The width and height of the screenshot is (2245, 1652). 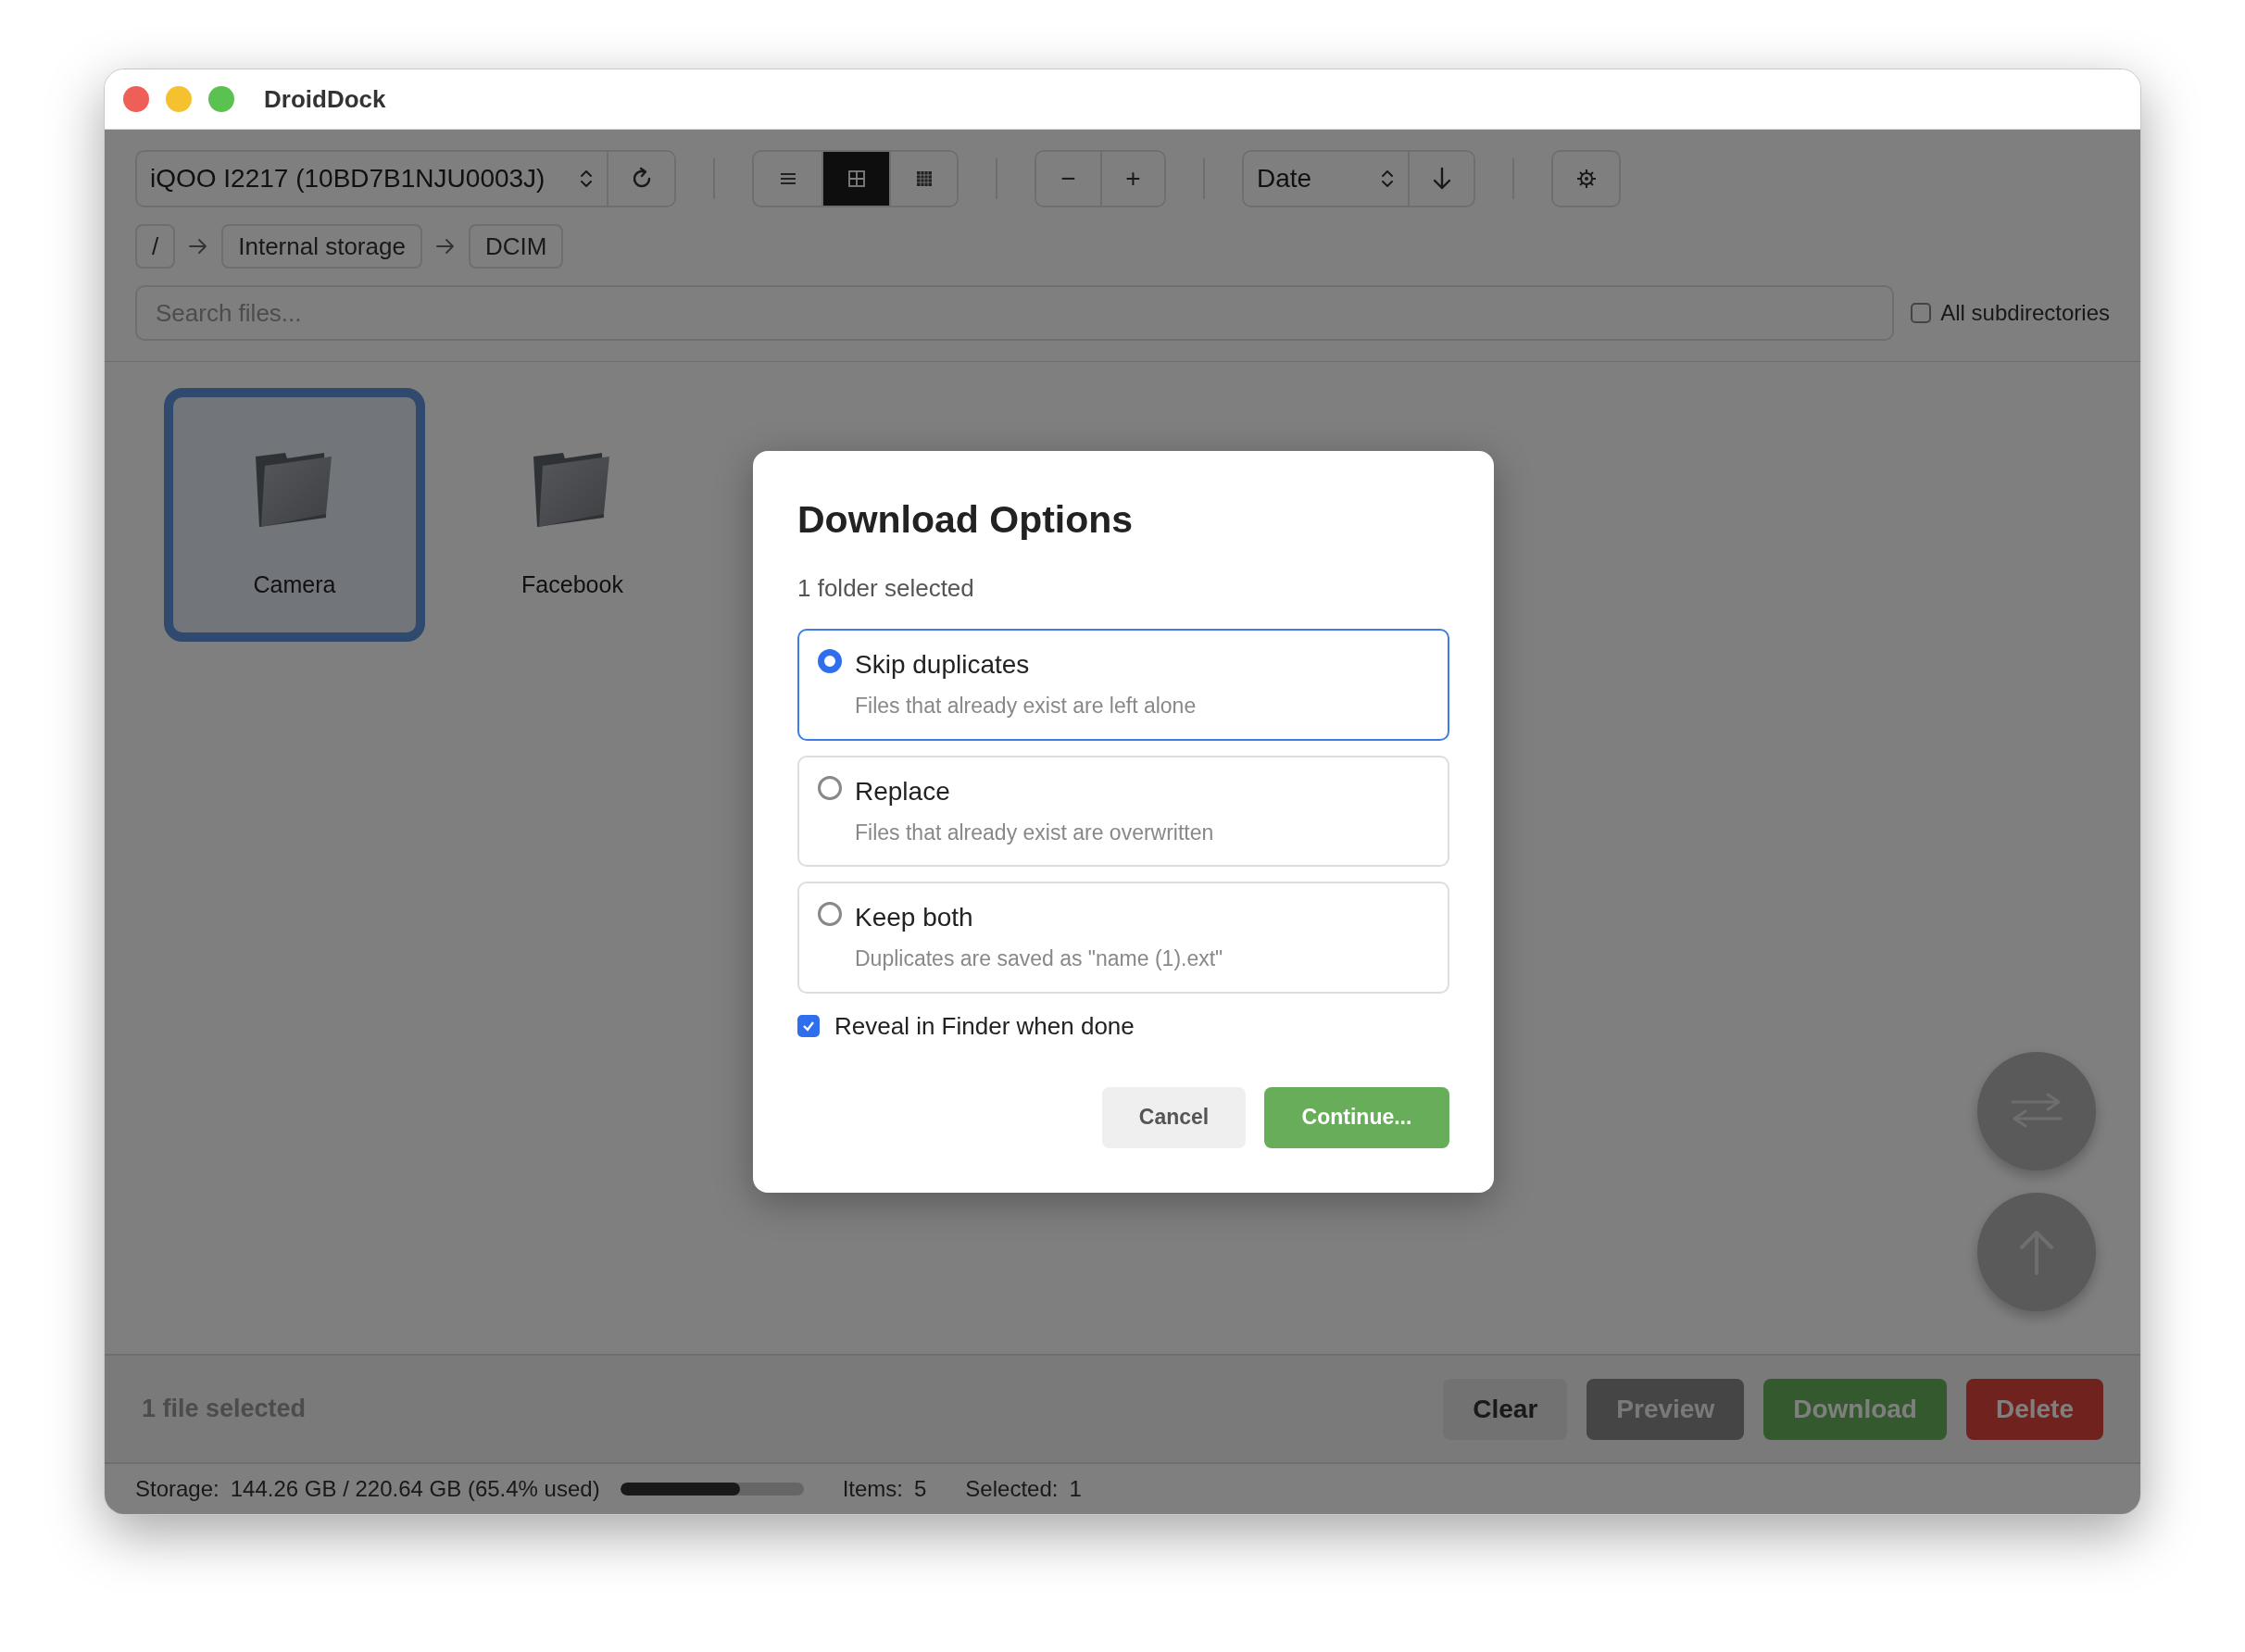 What do you see at coordinates (572, 515) in the screenshot?
I see `folder-tile: Facebook` at bounding box center [572, 515].